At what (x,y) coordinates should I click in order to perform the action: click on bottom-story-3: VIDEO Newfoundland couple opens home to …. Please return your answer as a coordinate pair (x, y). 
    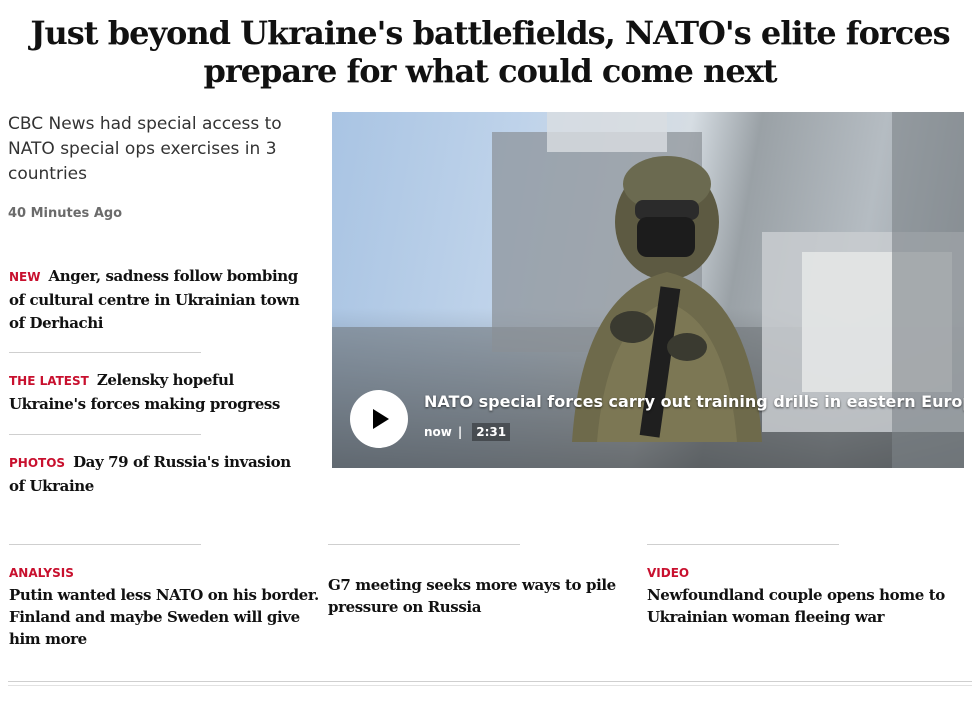
    Looking at the image, I should click on (806, 597).